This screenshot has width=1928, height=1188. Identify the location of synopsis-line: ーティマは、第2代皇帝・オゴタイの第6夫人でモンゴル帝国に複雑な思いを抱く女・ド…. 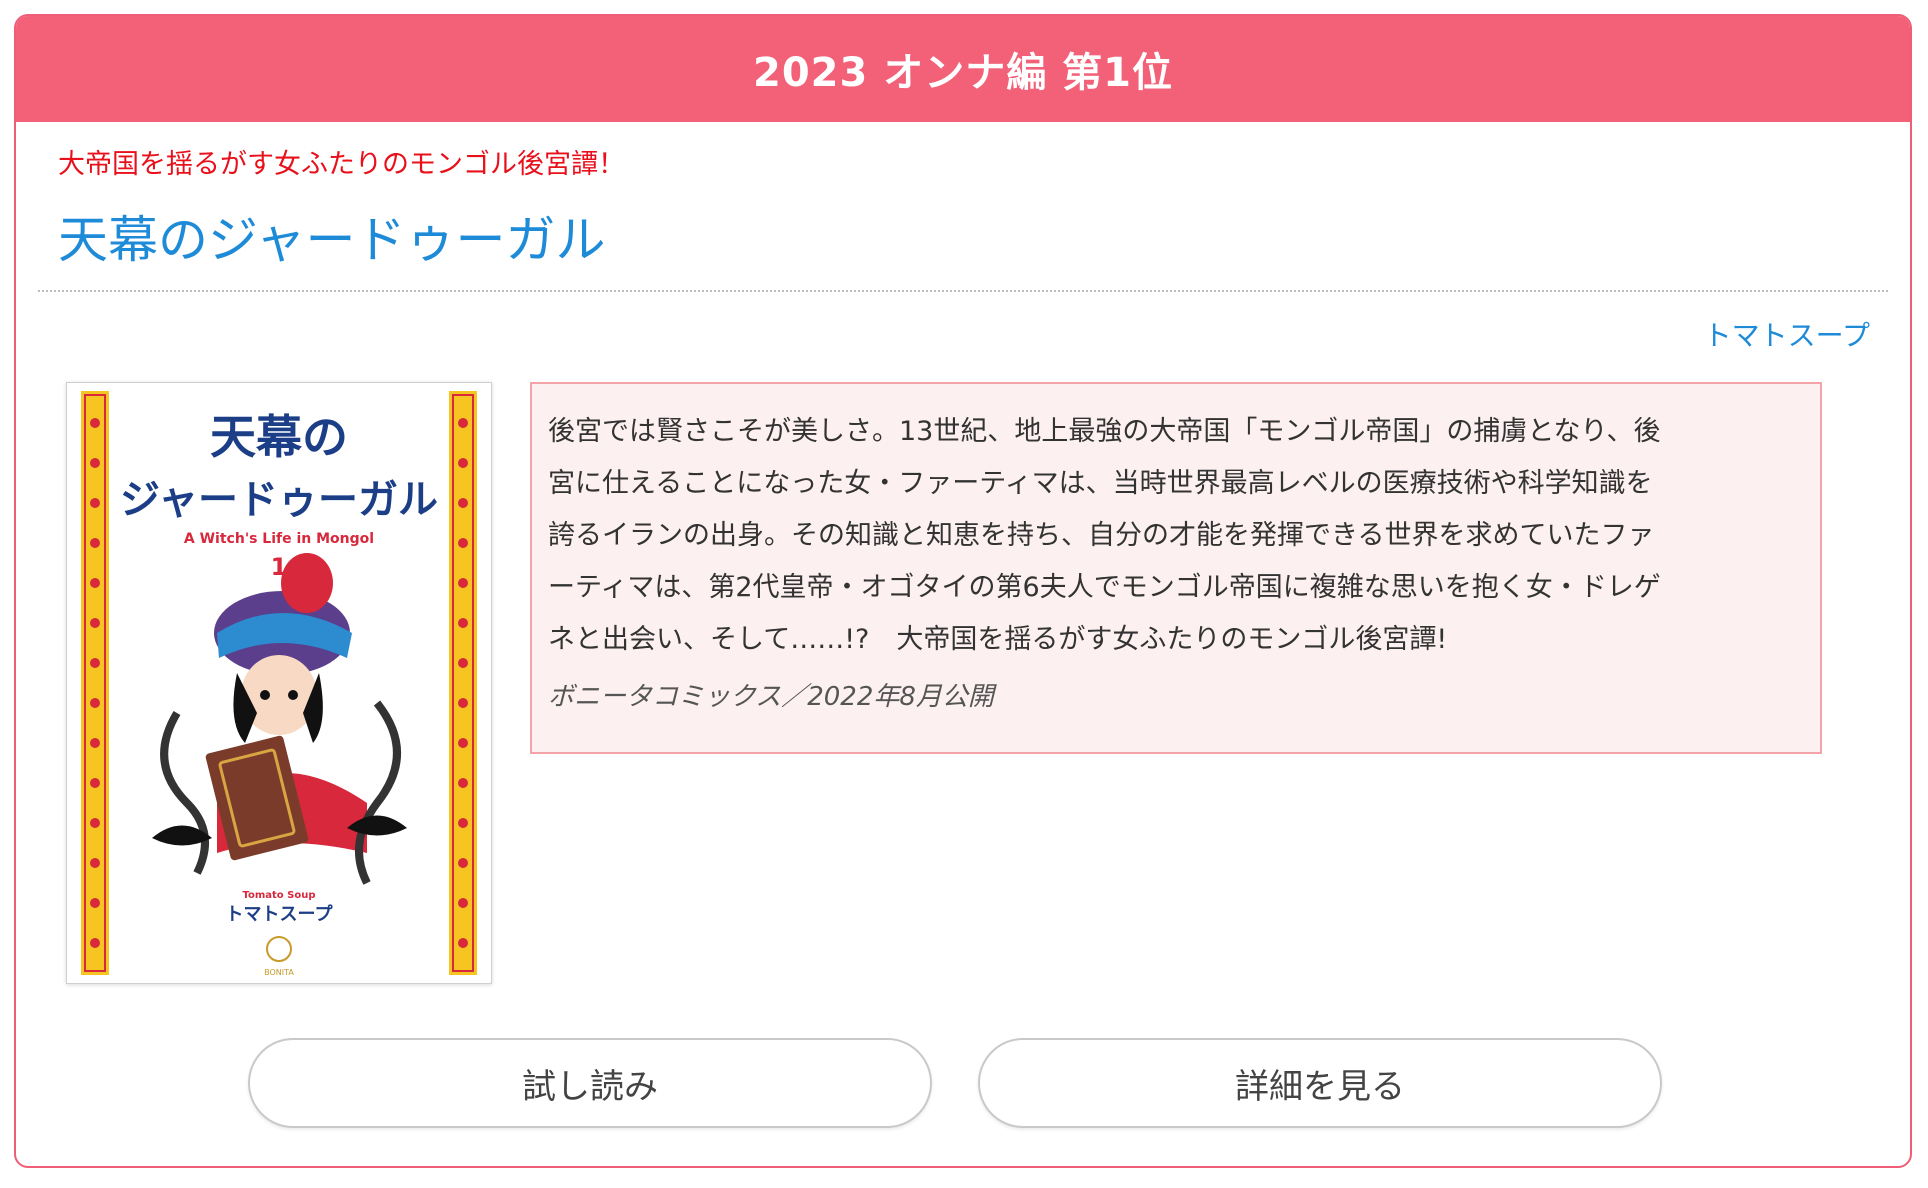
(1104, 587).